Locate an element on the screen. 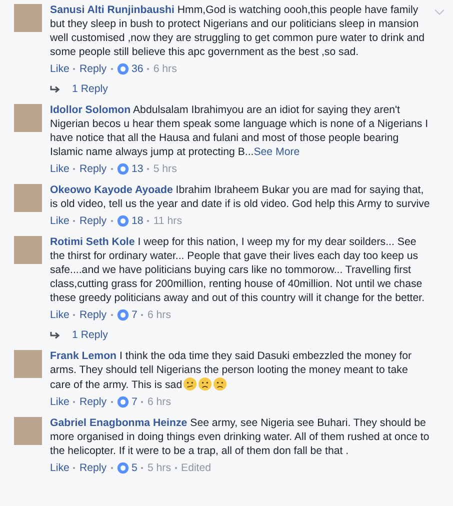 The width and height of the screenshot is (453, 506). reaction-count: 5 is located at coordinates (135, 468).